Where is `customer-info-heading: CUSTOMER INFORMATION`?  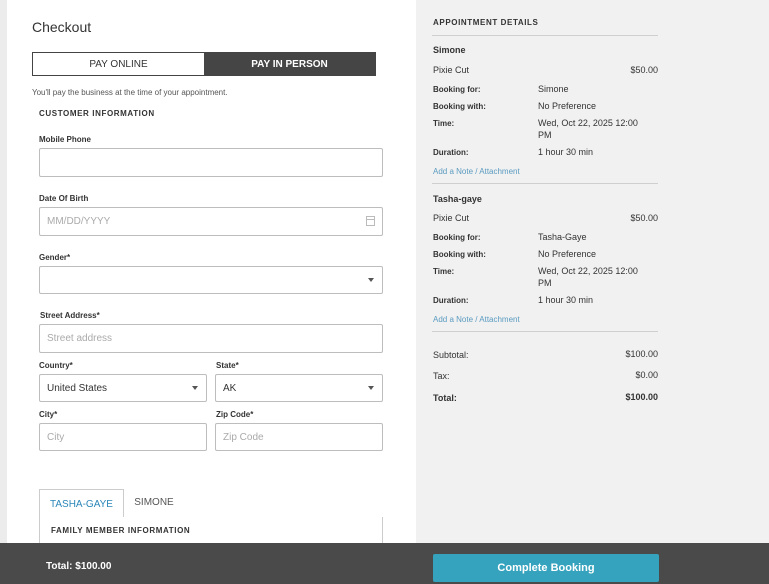
customer-info-heading: CUSTOMER INFORMATION is located at coordinates (97, 113).